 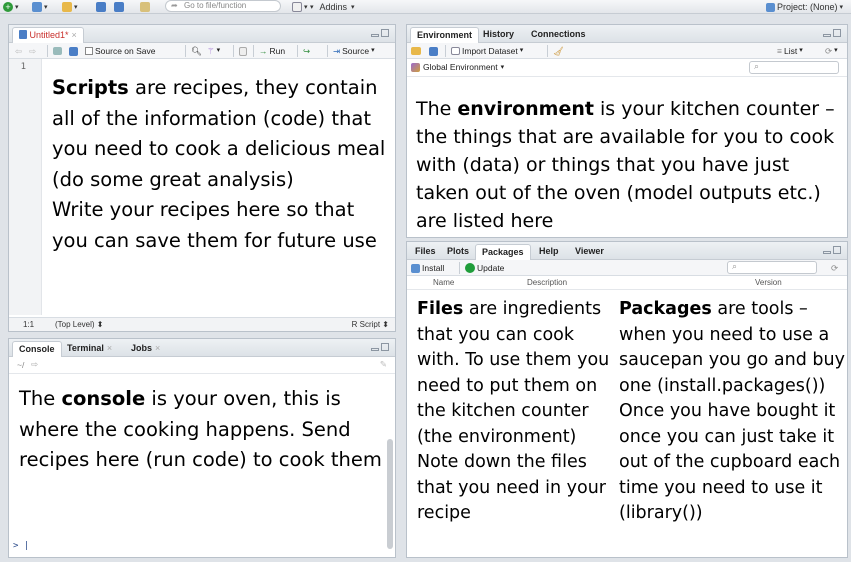 What do you see at coordinates (794, 67) in the screenshot?
I see `env-search-input: ⌕` at bounding box center [794, 67].